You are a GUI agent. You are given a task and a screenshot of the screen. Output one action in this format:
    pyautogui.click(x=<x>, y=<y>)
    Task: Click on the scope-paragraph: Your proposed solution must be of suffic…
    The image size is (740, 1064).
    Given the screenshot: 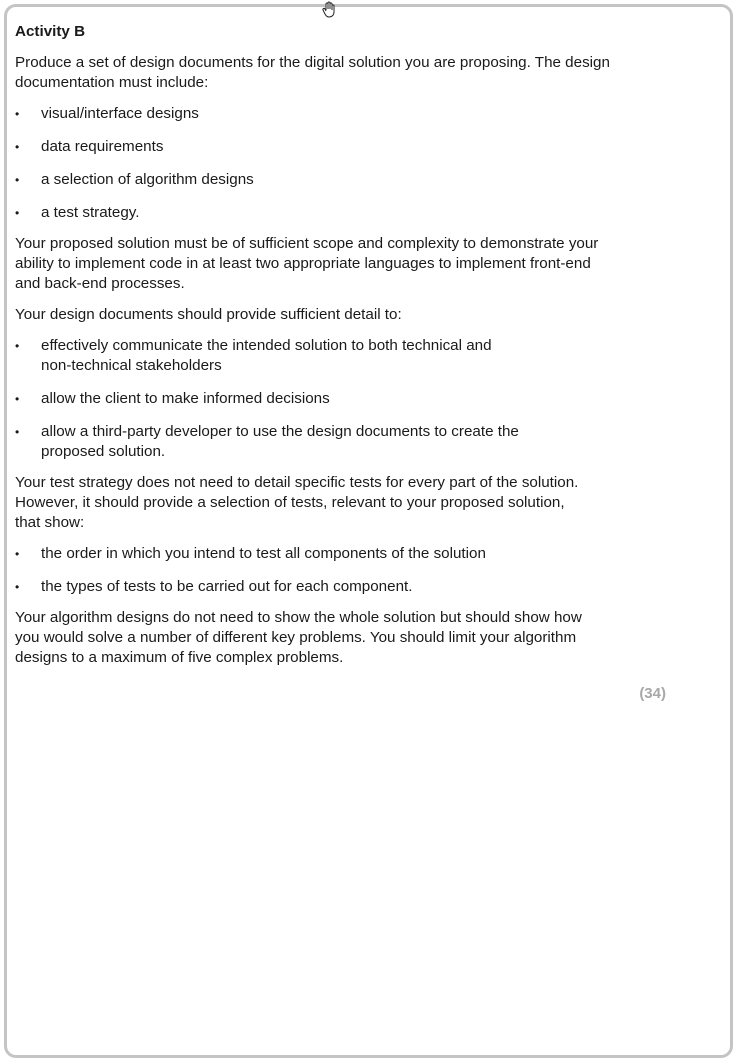 What is the action you would take?
    pyautogui.click(x=307, y=263)
    